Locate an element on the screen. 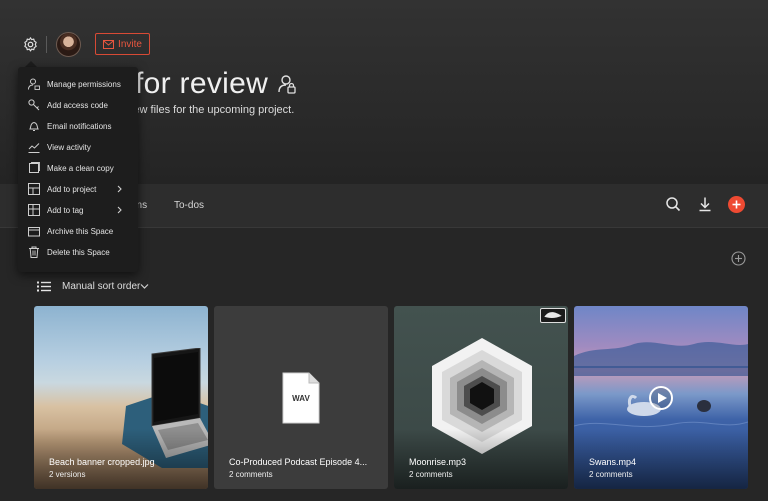  menu-item-archive-space: Archive this Space is located at coordinates (78, 231).